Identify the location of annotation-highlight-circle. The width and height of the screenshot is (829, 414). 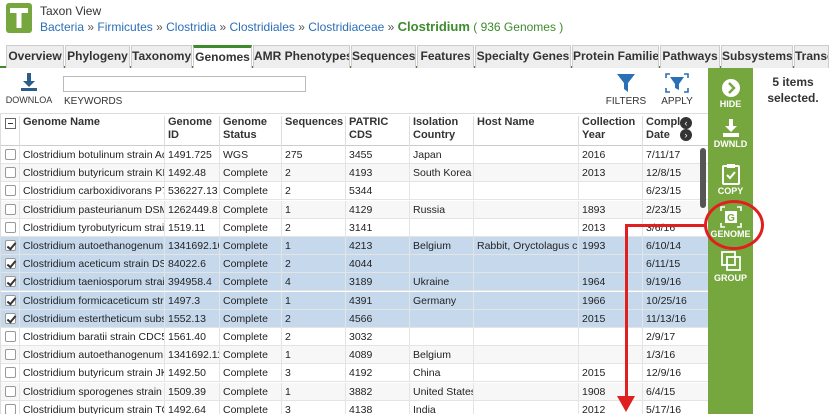
(734, 225).